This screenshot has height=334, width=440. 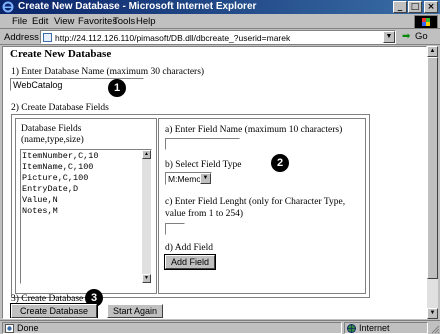 What do you see at coordinates (431, 7) in the screenshot?
I see `close-button: ×` at bounding box center [431, 7].